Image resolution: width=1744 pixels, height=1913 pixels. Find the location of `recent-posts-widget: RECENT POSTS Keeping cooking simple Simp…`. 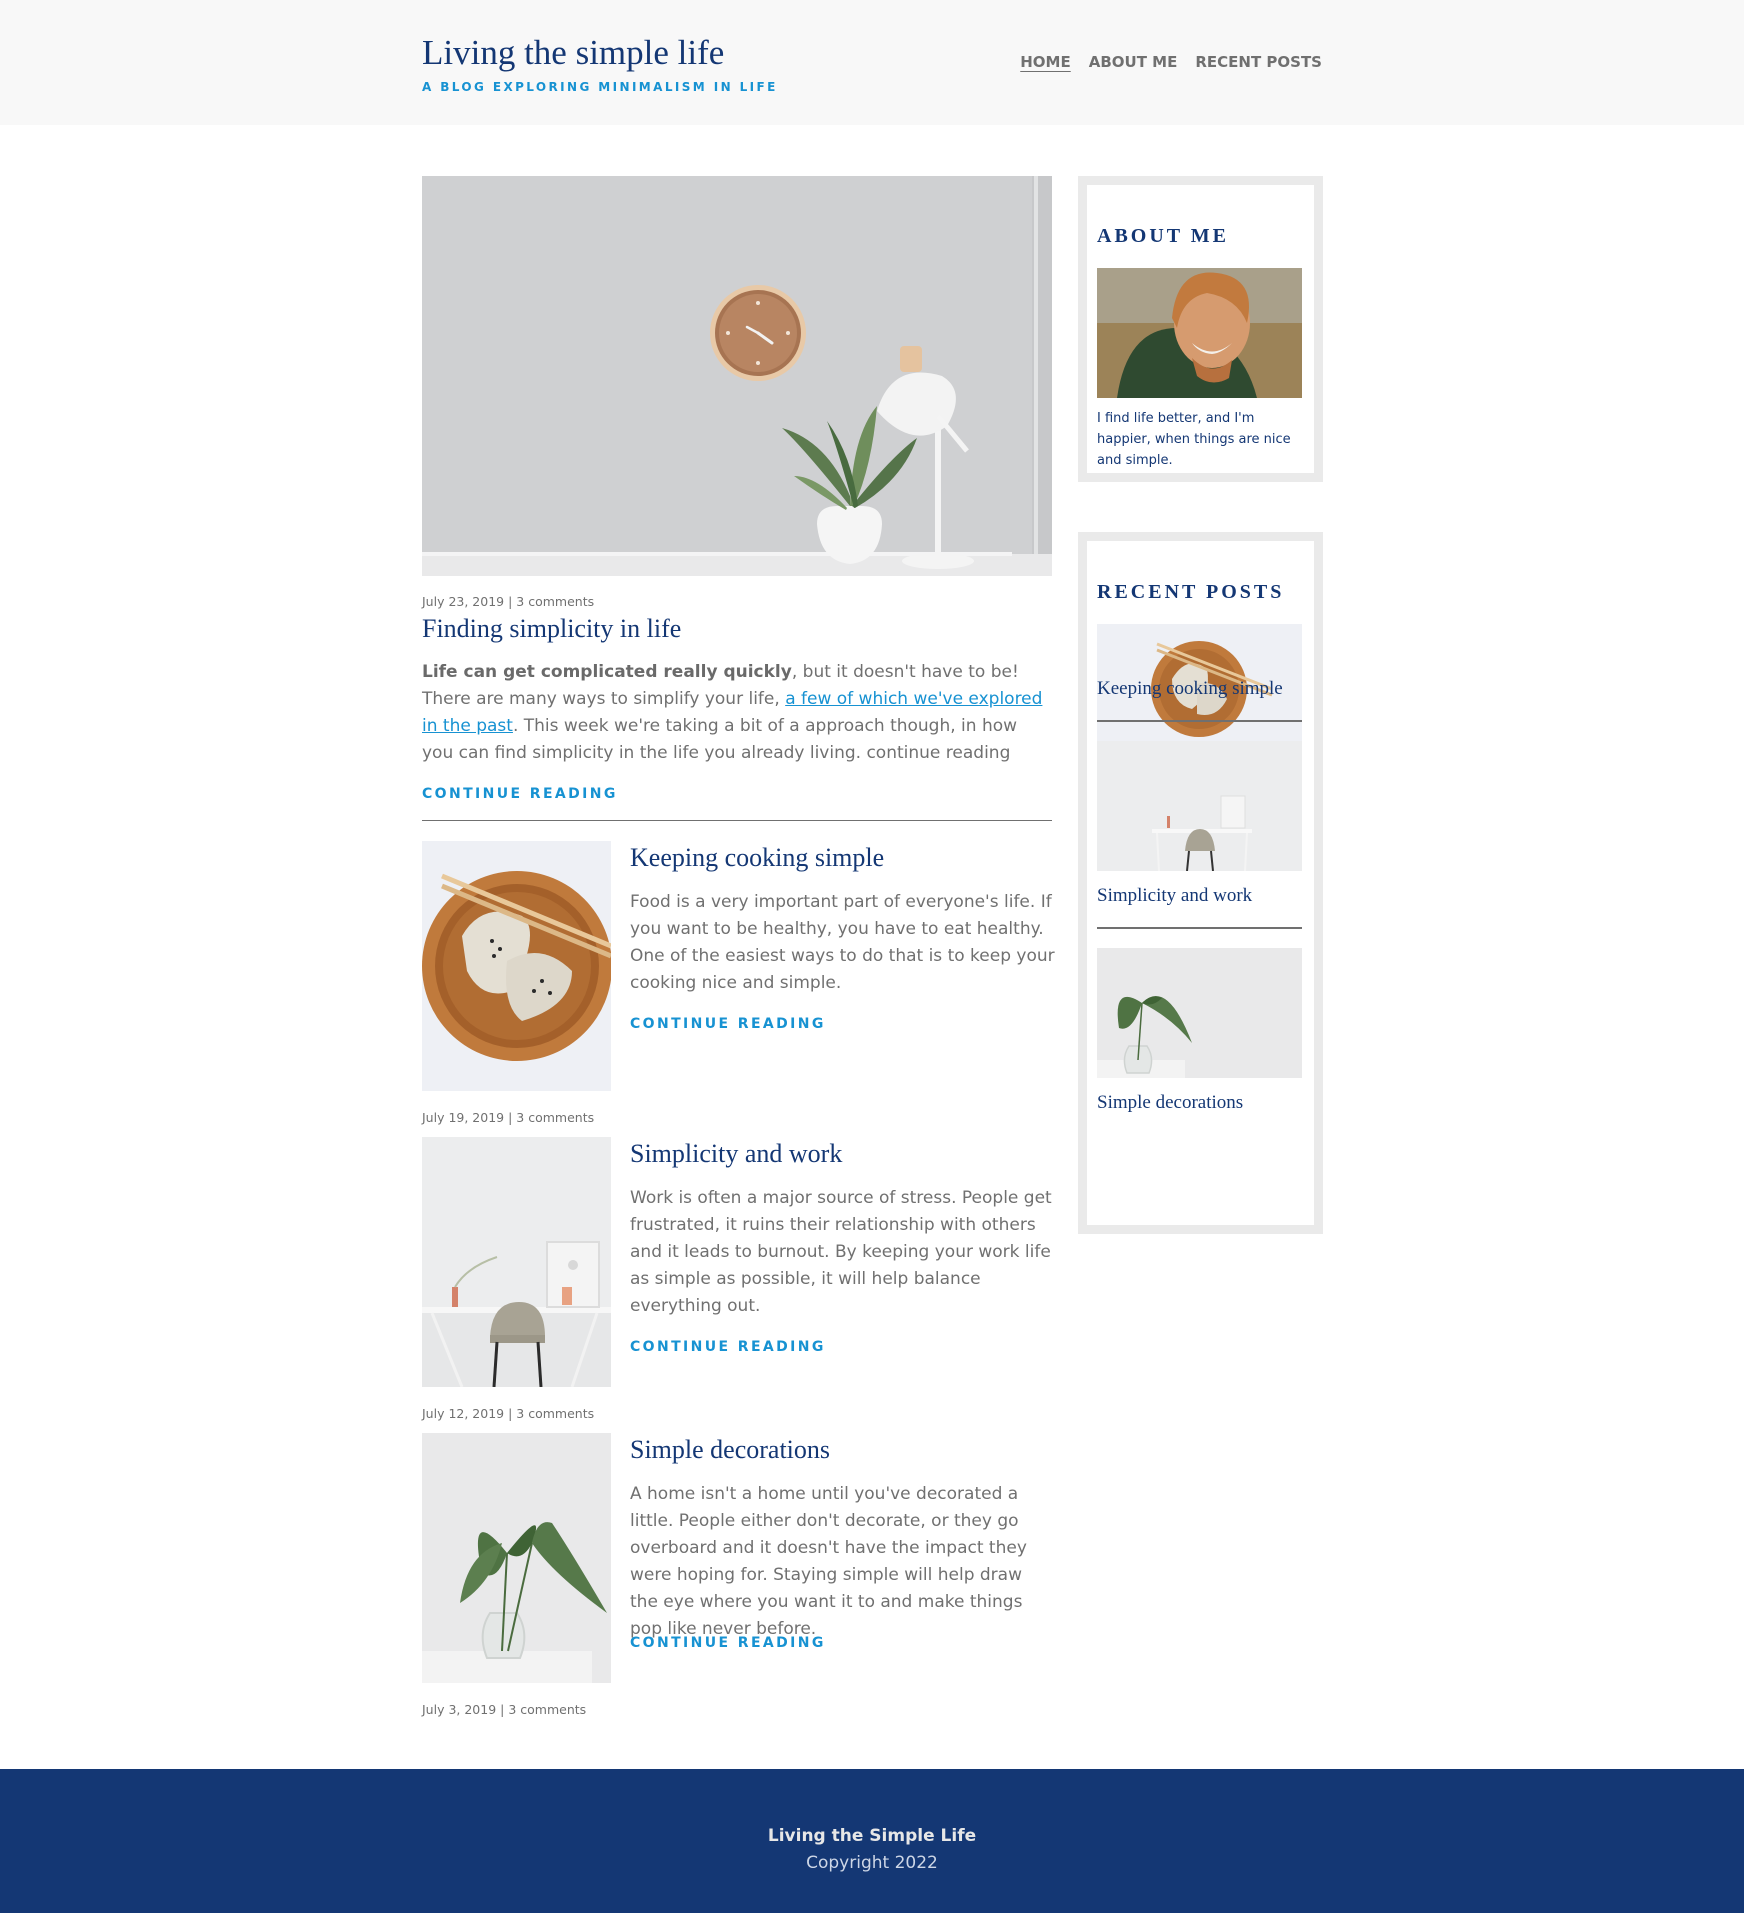

recent-posts-widget: RECENT POSTS Keeping cooking simple Simp… is located at coordinates (1200, 883).